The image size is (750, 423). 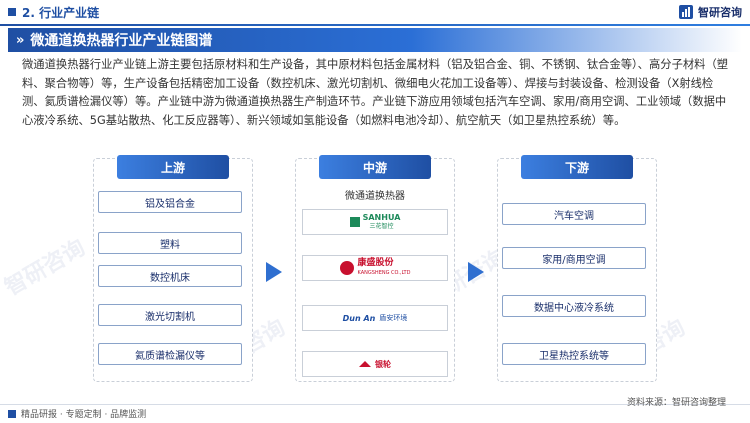 I want to click on title-bar: » 微通道换热器行业产业链图谱, so click(x=375, y=40).